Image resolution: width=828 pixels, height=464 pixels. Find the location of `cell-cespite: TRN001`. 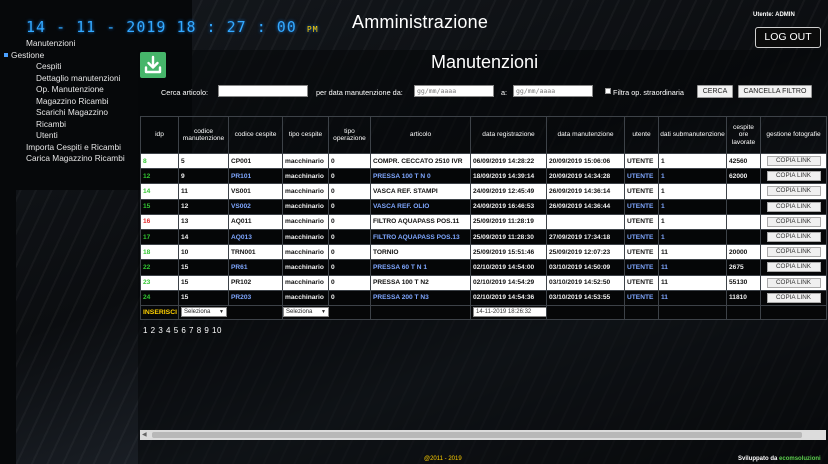

cell-cespite: TRN001 is located at coordinates (255, 252).